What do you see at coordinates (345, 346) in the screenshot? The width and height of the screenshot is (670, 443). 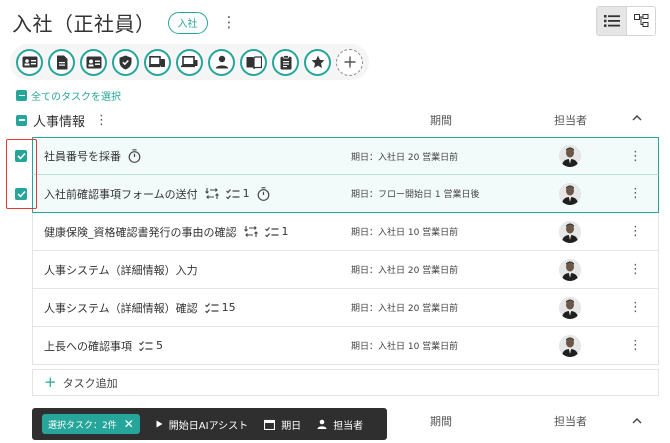 I see `task-row: 上長への確認事項 5 期日：入社日 10 営業日前 ⋮` at bounding box center [345, 346].